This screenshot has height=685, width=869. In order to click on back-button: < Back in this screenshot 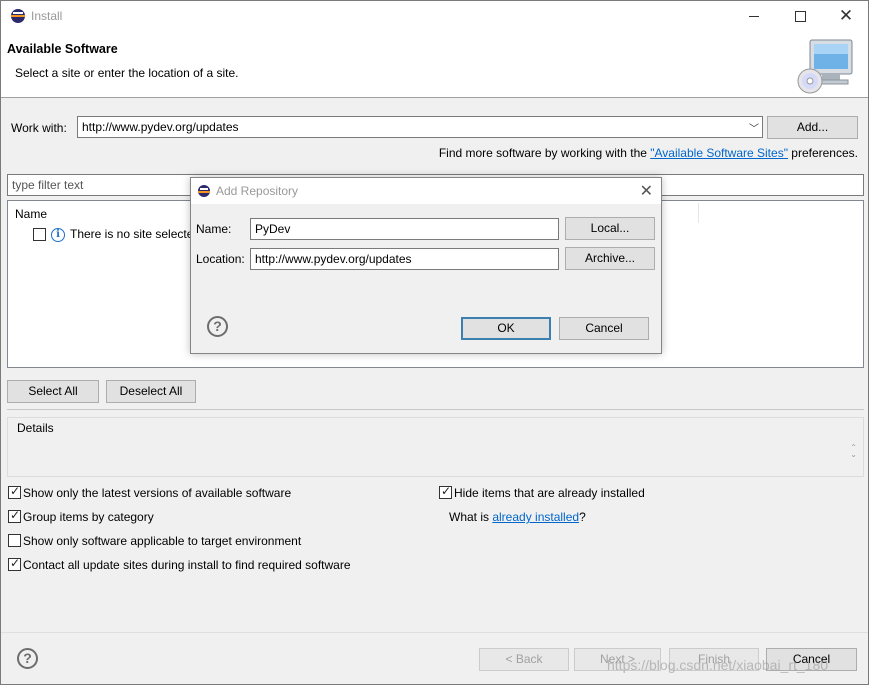, I will do `click(524, 659)`.